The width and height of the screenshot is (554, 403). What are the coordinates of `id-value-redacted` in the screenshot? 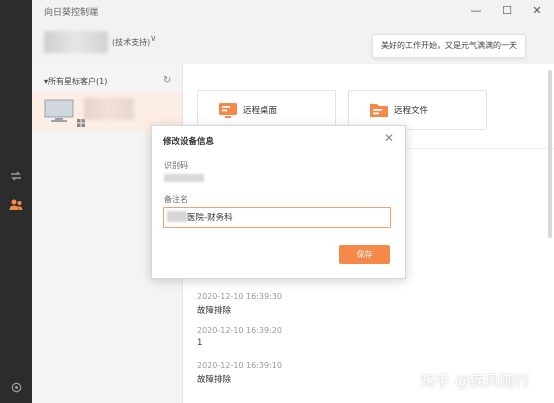 It's located at (184, 178).